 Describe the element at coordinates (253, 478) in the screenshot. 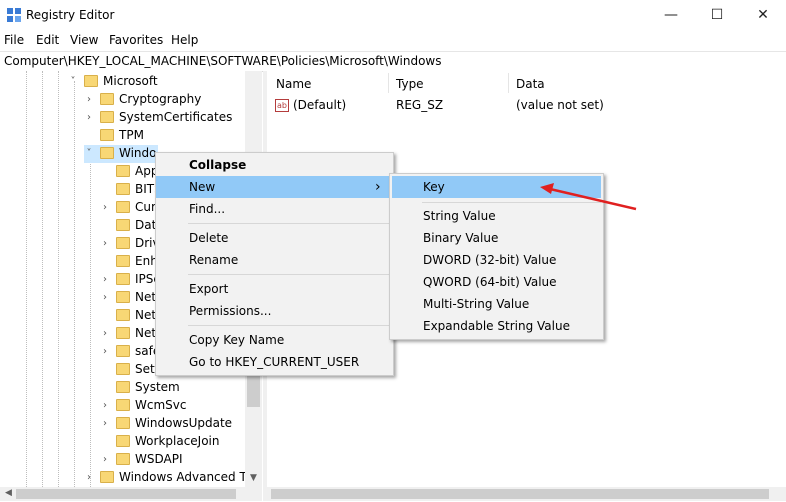

I see `scroll-down-icon: ▼` at that location.